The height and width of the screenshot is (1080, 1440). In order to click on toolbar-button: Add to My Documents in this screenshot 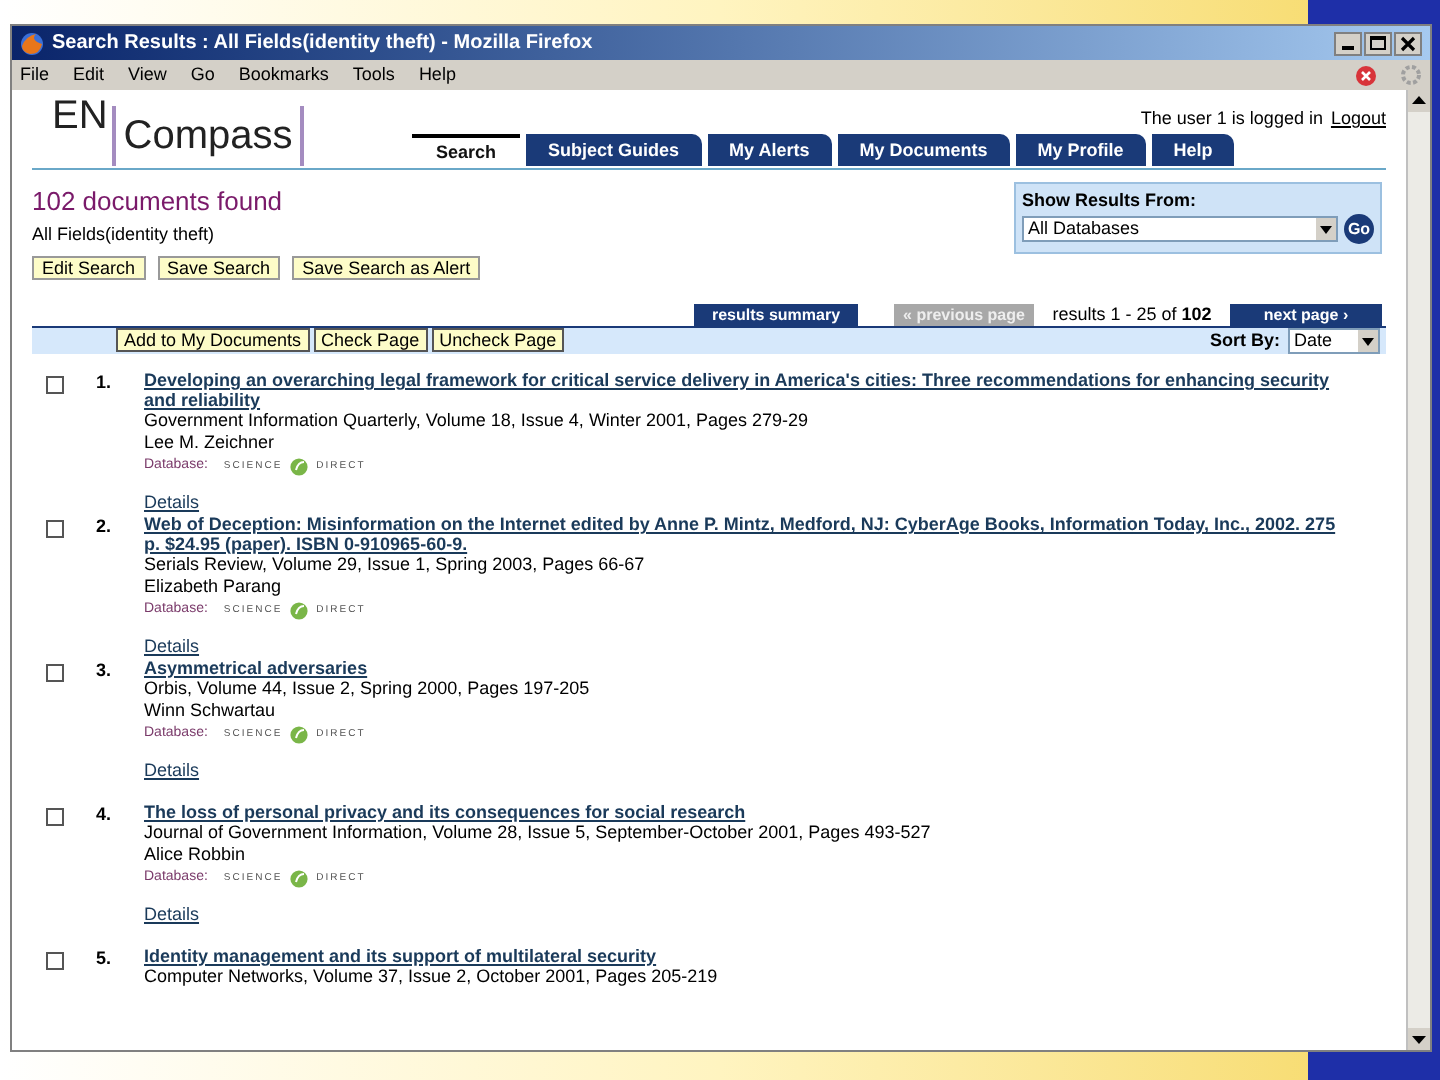, I will do `click(213, 340)`.